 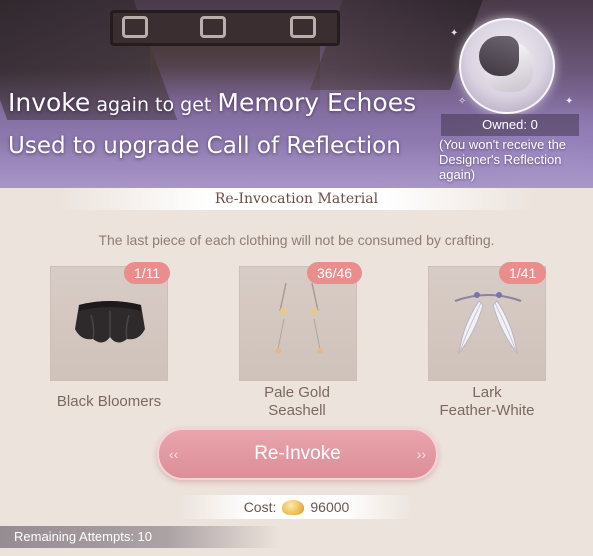 What do you see at coordinates (488, 323) in the screenshot?
I see `feather-earrings-icon` at bounding box center [488, 323].